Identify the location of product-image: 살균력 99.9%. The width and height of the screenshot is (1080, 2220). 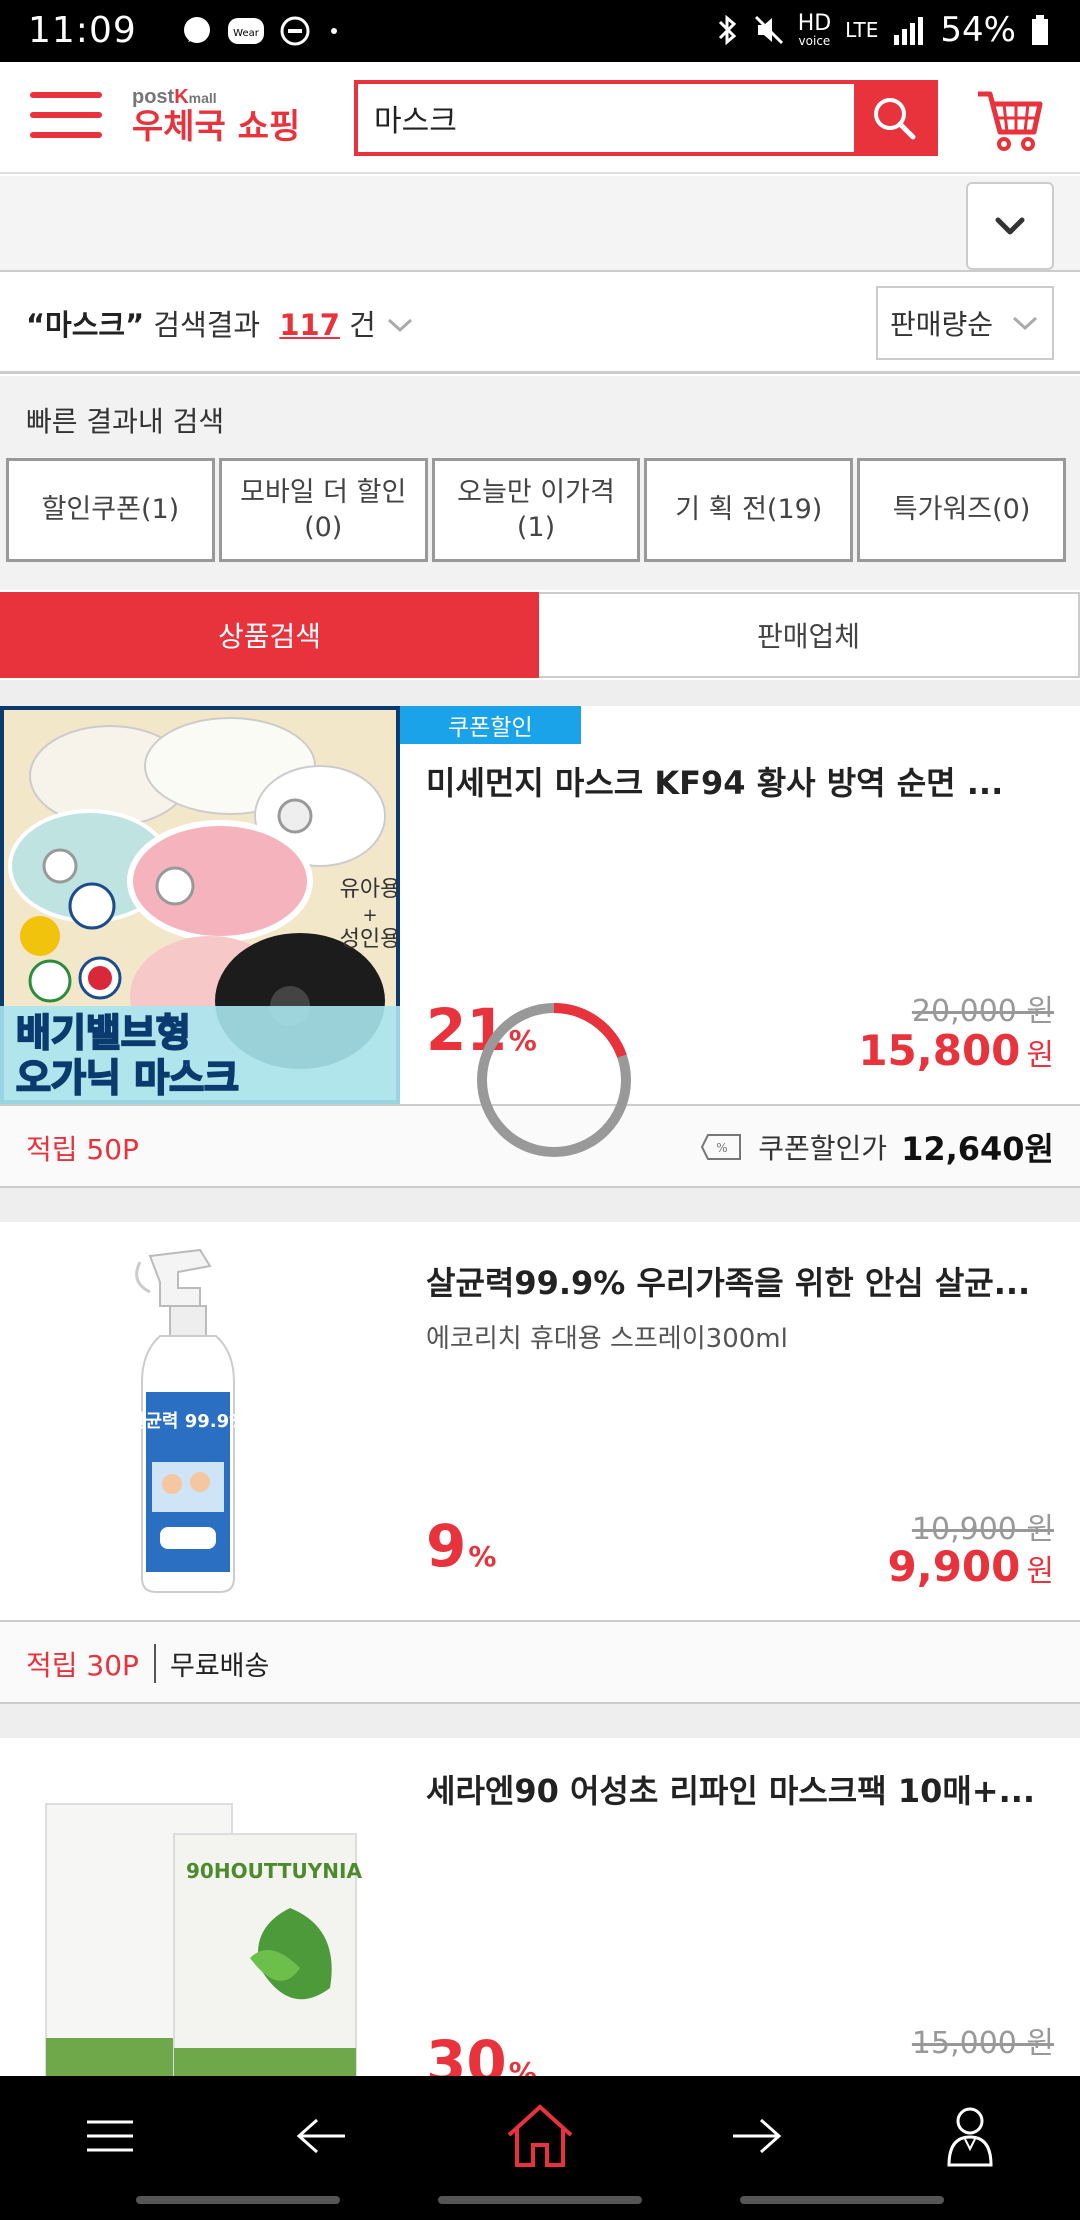
(200, 1422).